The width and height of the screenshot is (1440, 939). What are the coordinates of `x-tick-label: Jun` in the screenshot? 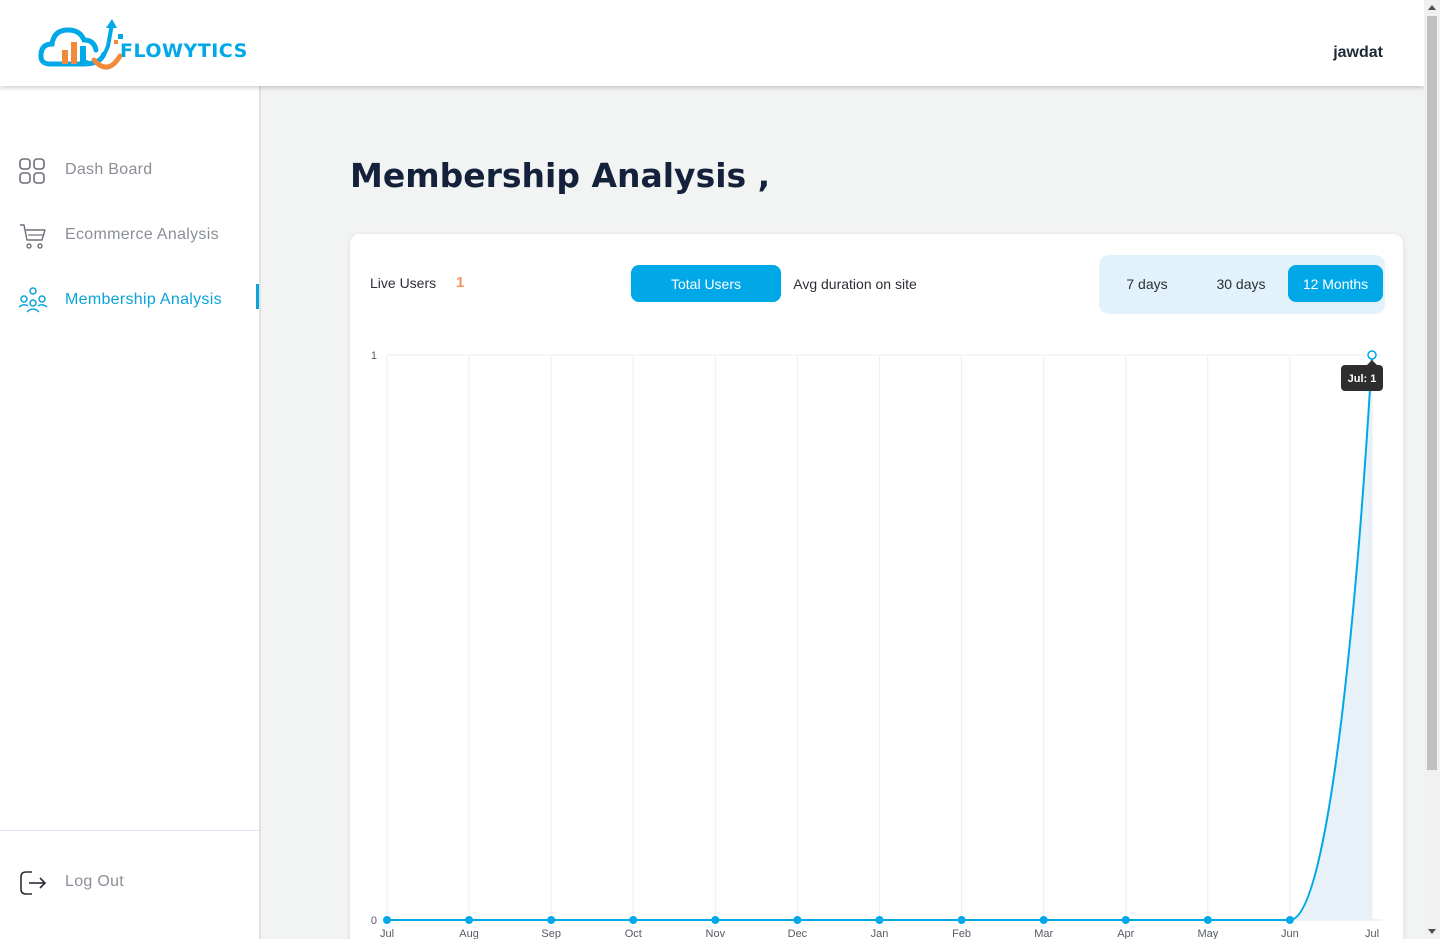 It's located at (1290, 933).